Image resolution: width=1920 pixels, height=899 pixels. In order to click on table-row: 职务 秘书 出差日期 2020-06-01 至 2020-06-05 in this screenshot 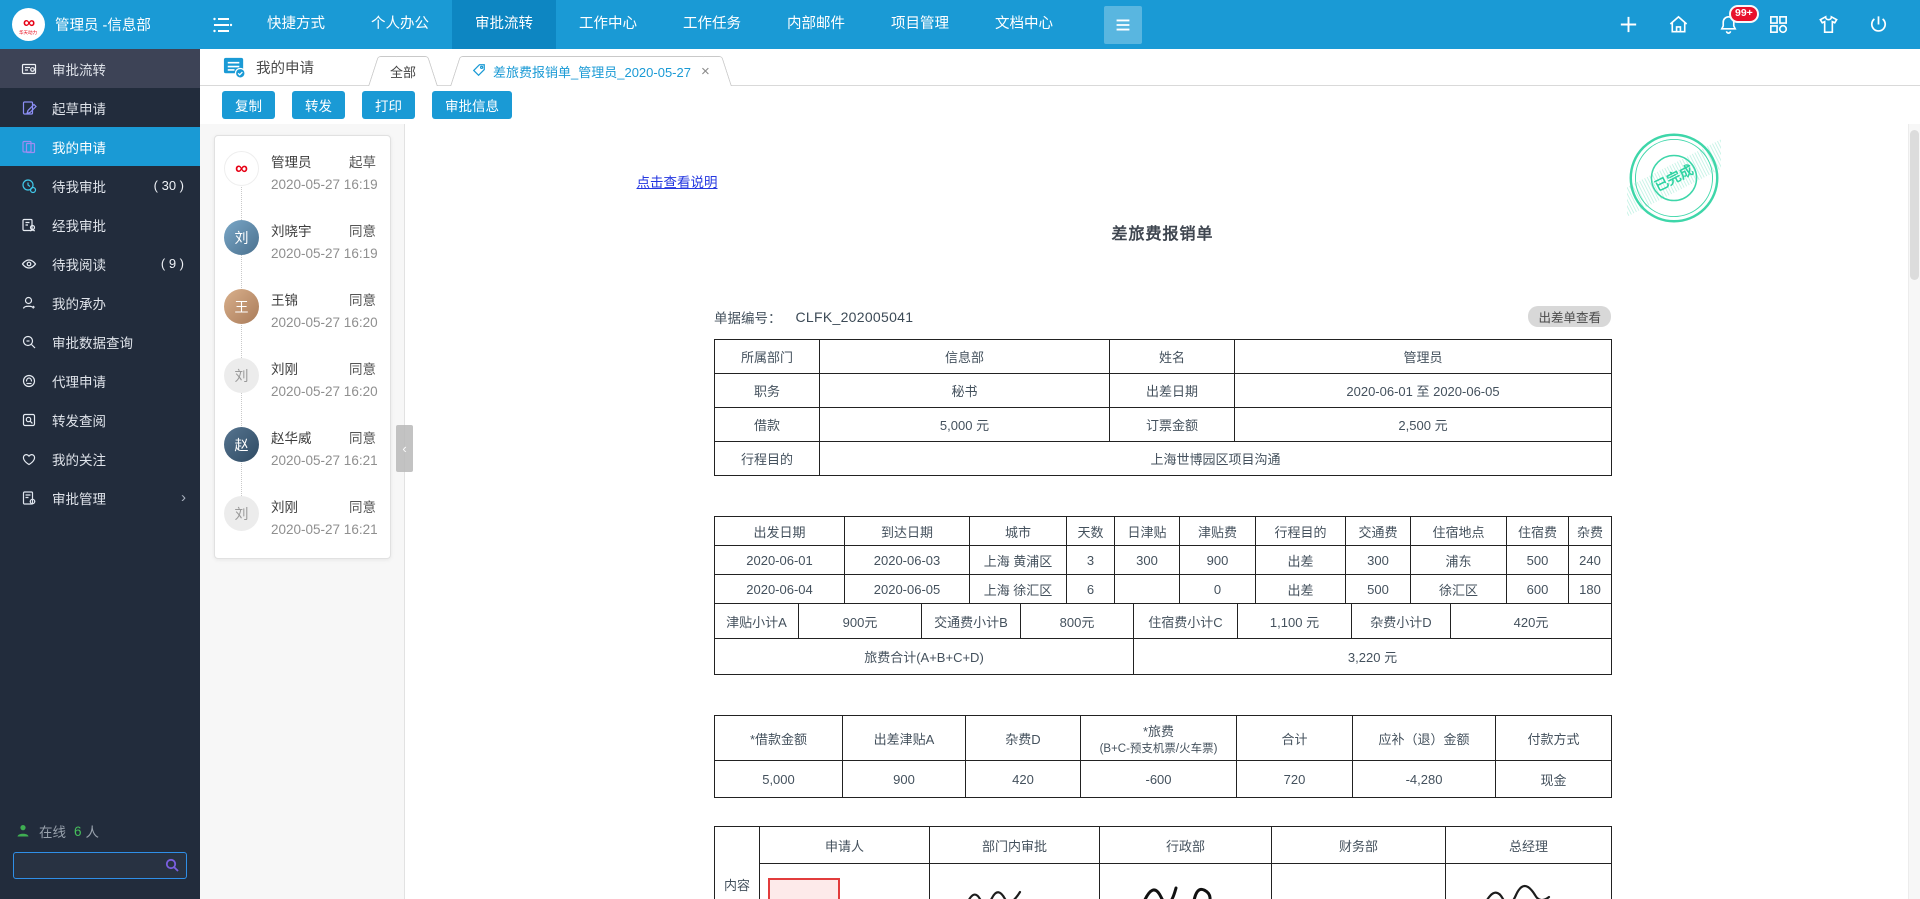, I will do `click(1163, 390)`.